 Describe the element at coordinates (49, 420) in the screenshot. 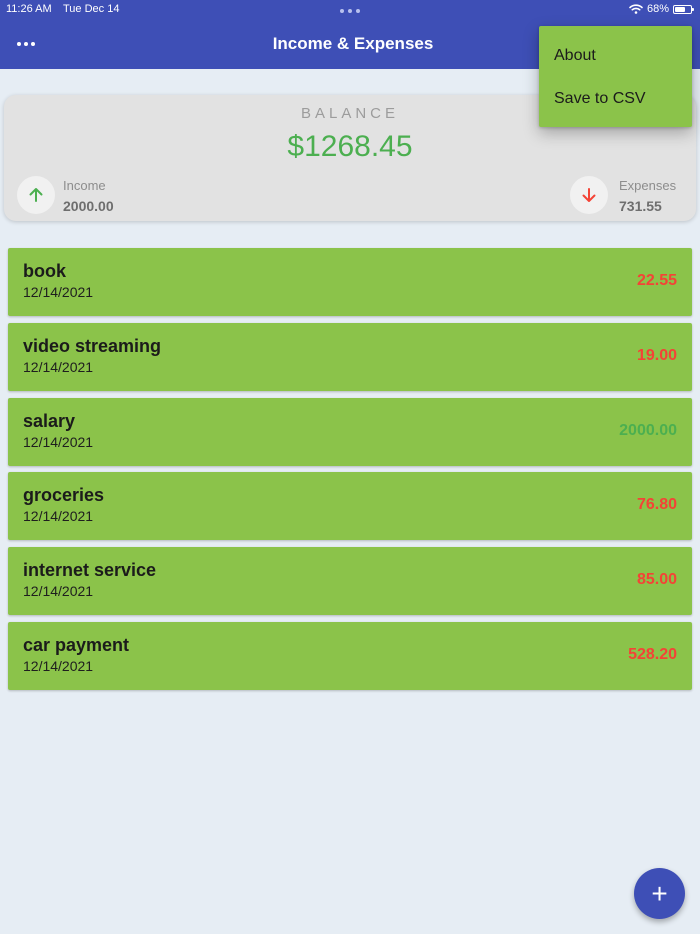

I see `transaction-name: salary` at that location.